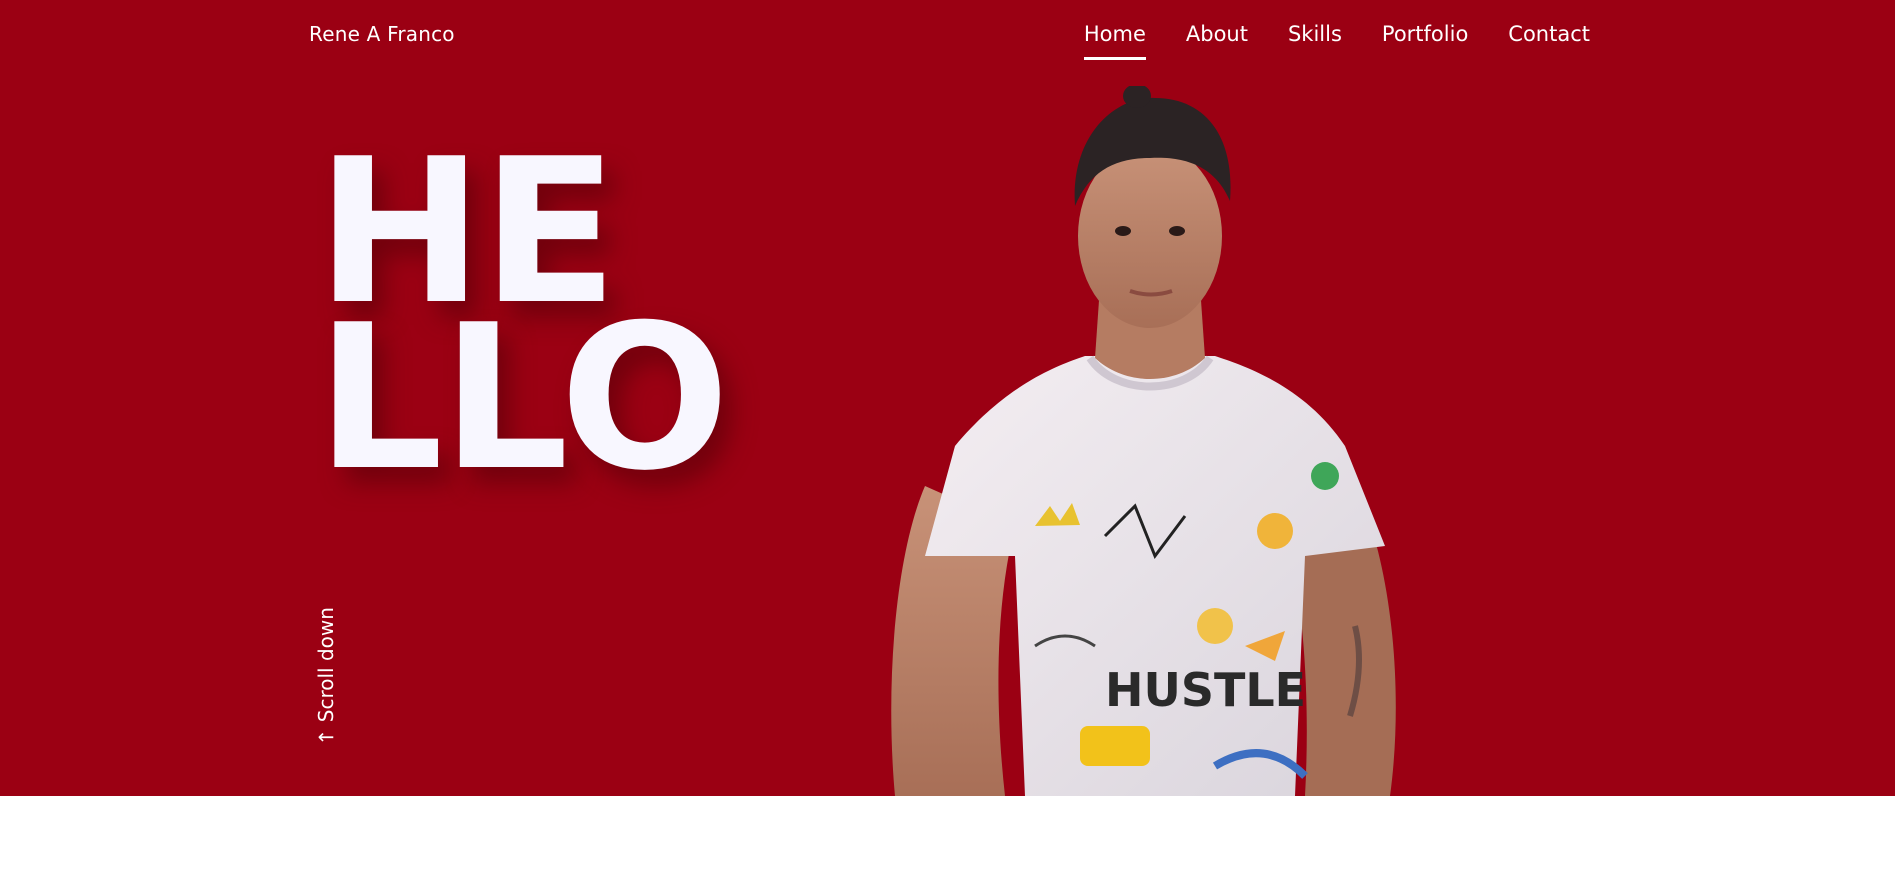 The image size is (1895, 892). I want to click on nav-item-skills: Skills, so click(1315, 34).